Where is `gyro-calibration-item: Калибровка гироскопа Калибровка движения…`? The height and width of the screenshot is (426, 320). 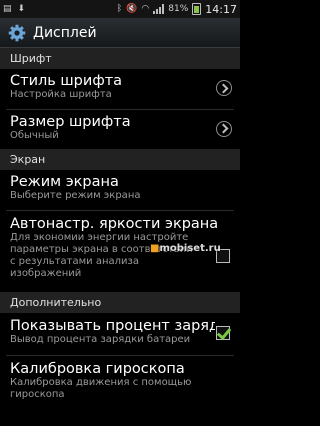 gyro-calibration-item: Калибровка гироскопа Калибровка движения… is located at coordinates (120, 381).